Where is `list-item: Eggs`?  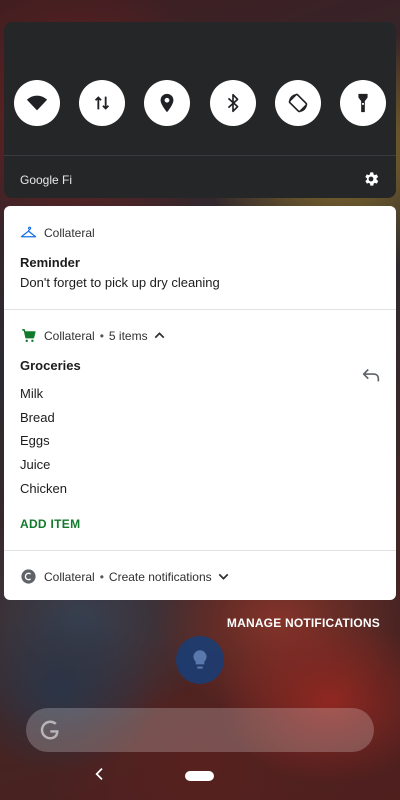 list-item: Eggs is located at coordinates (35, 441).